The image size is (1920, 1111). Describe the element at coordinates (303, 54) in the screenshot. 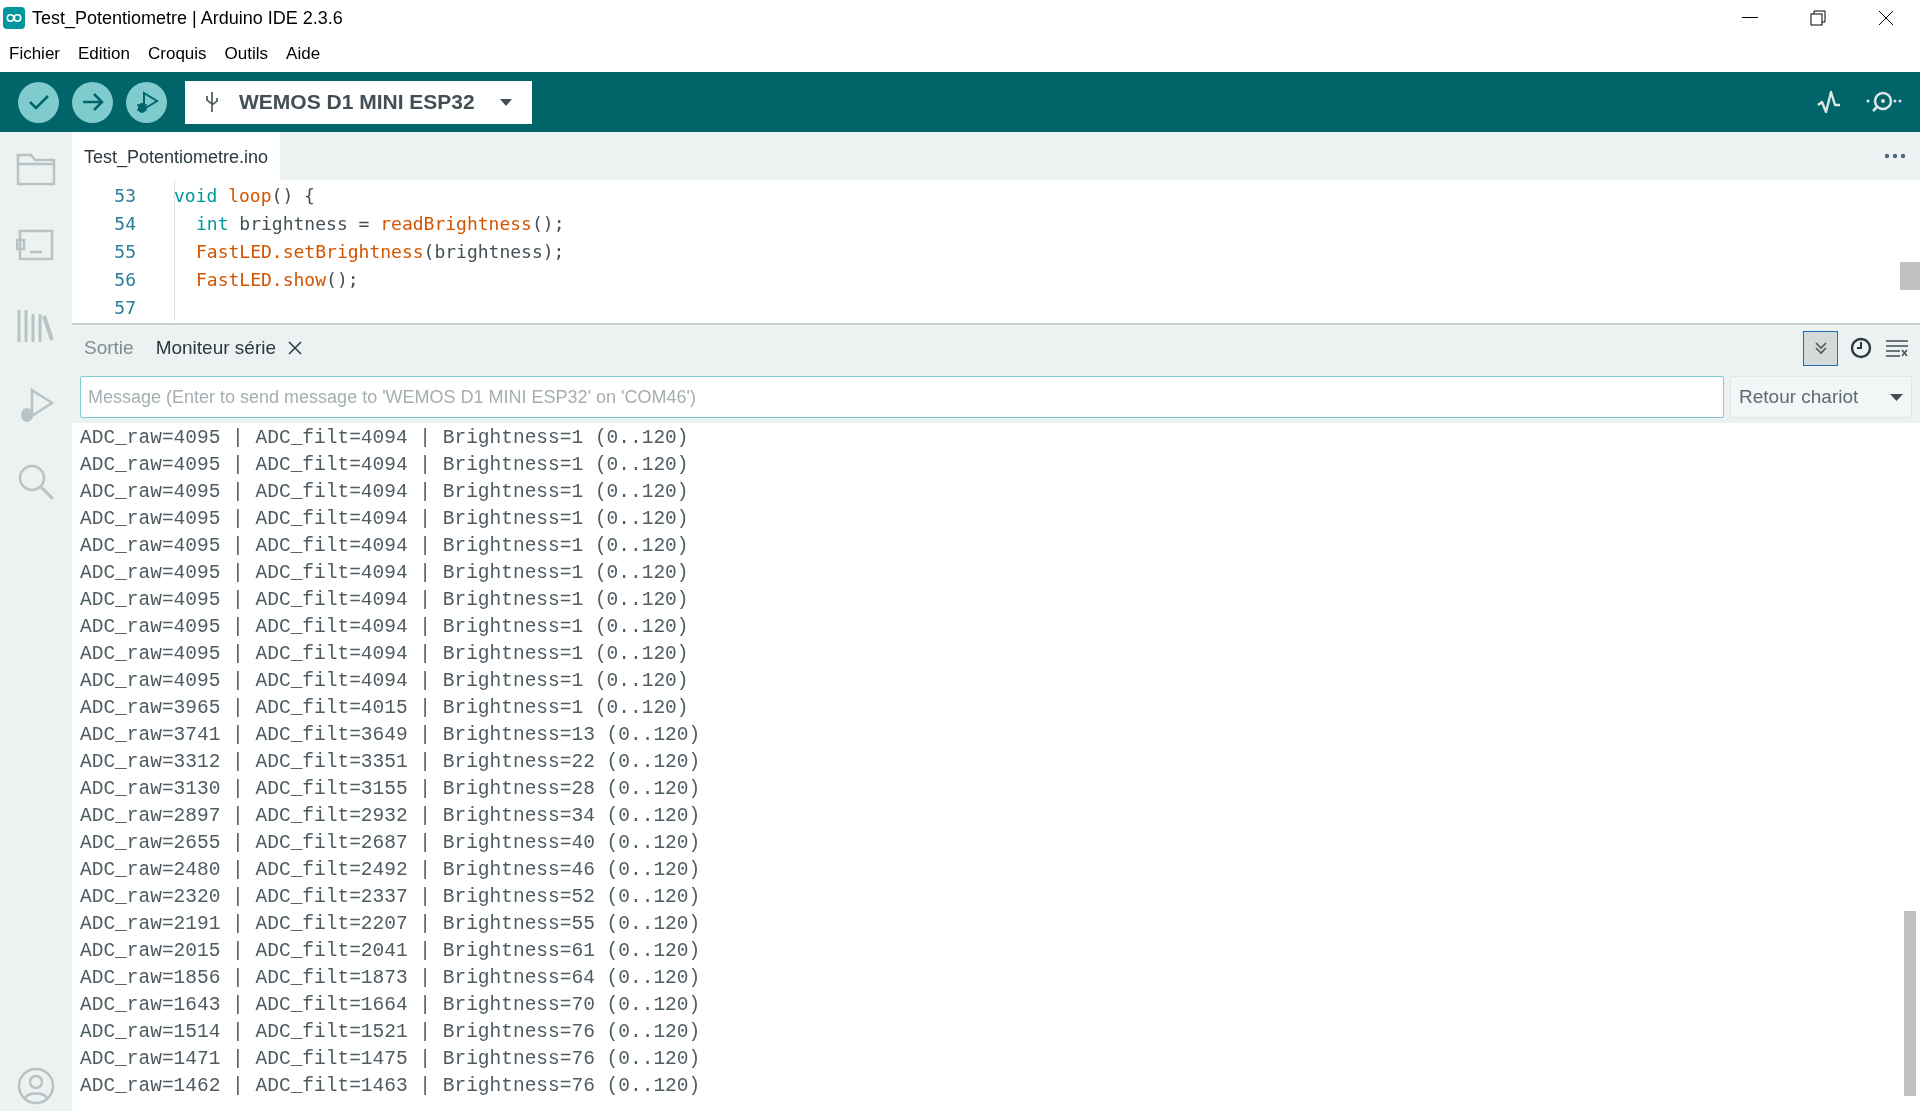

I see `menu-item: Aide` at that location.